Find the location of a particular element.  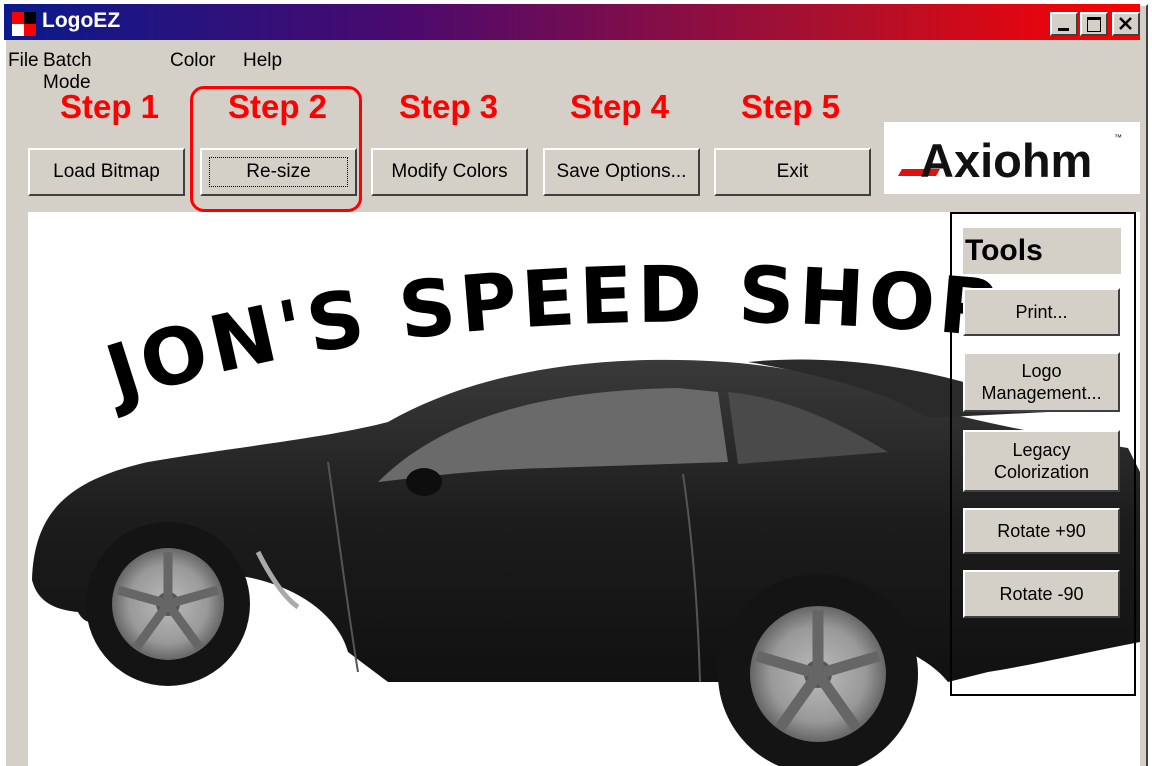

rotate-minus-90-button: Rotate -90 is located at coordinates (1041, 594).